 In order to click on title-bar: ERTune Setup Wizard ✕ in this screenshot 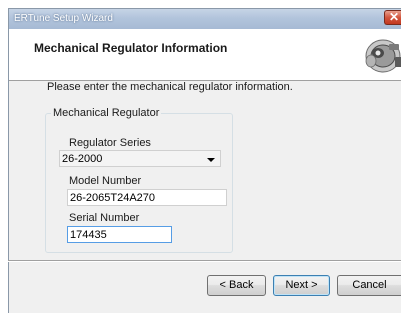, I will do `click(205, 19)`.